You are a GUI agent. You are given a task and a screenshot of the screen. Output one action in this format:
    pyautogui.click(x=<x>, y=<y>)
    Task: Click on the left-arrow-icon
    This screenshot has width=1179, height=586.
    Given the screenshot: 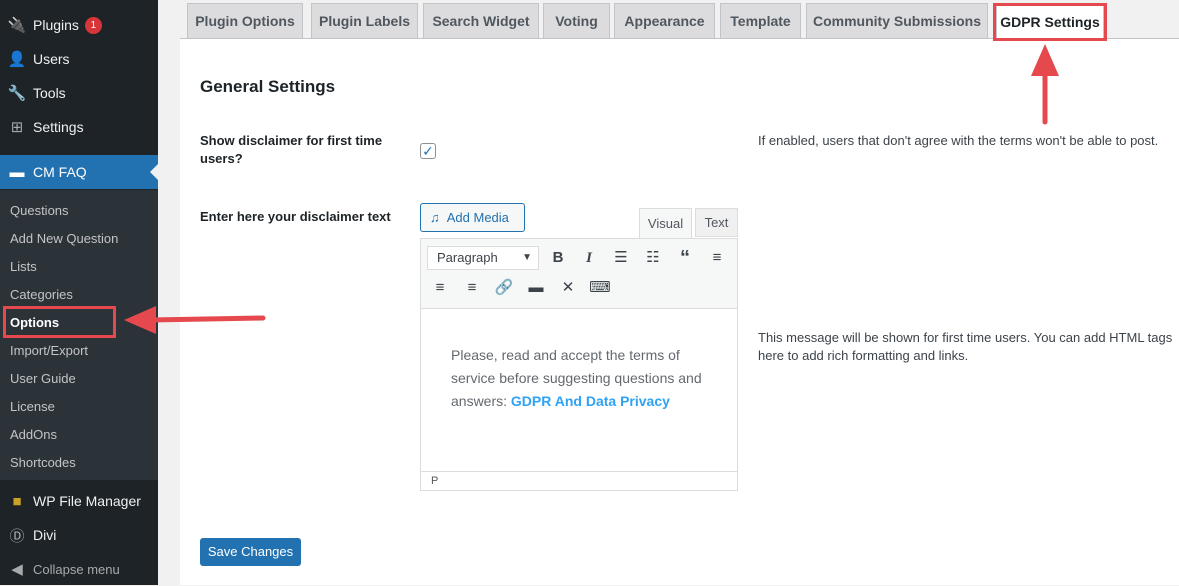 What is the action you would take?
    pyautogui.click(x=195, y=320)
    